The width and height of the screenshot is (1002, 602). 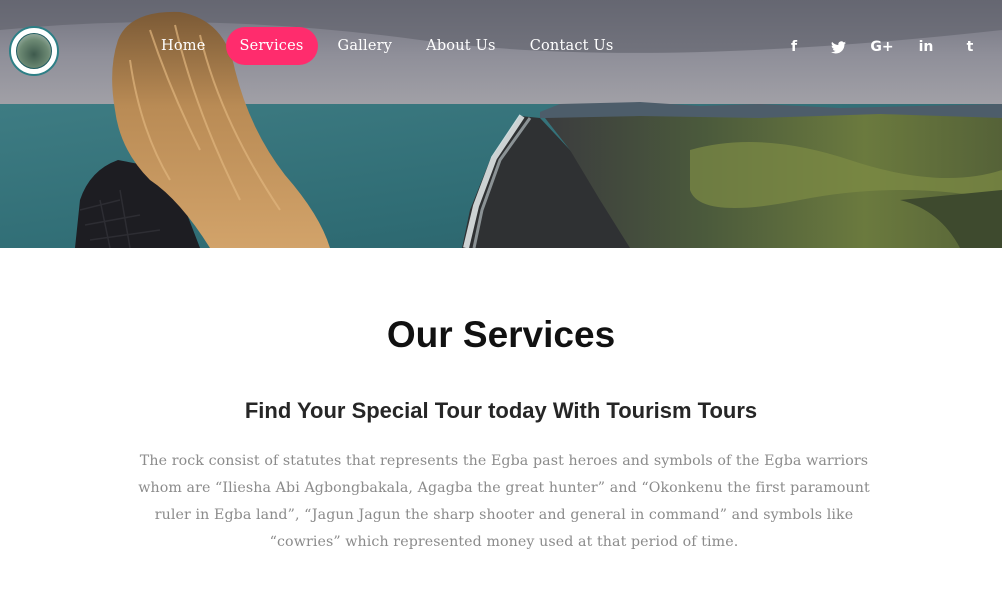 I want to click on tumblr-icon: t, so click(x=970, y=47).